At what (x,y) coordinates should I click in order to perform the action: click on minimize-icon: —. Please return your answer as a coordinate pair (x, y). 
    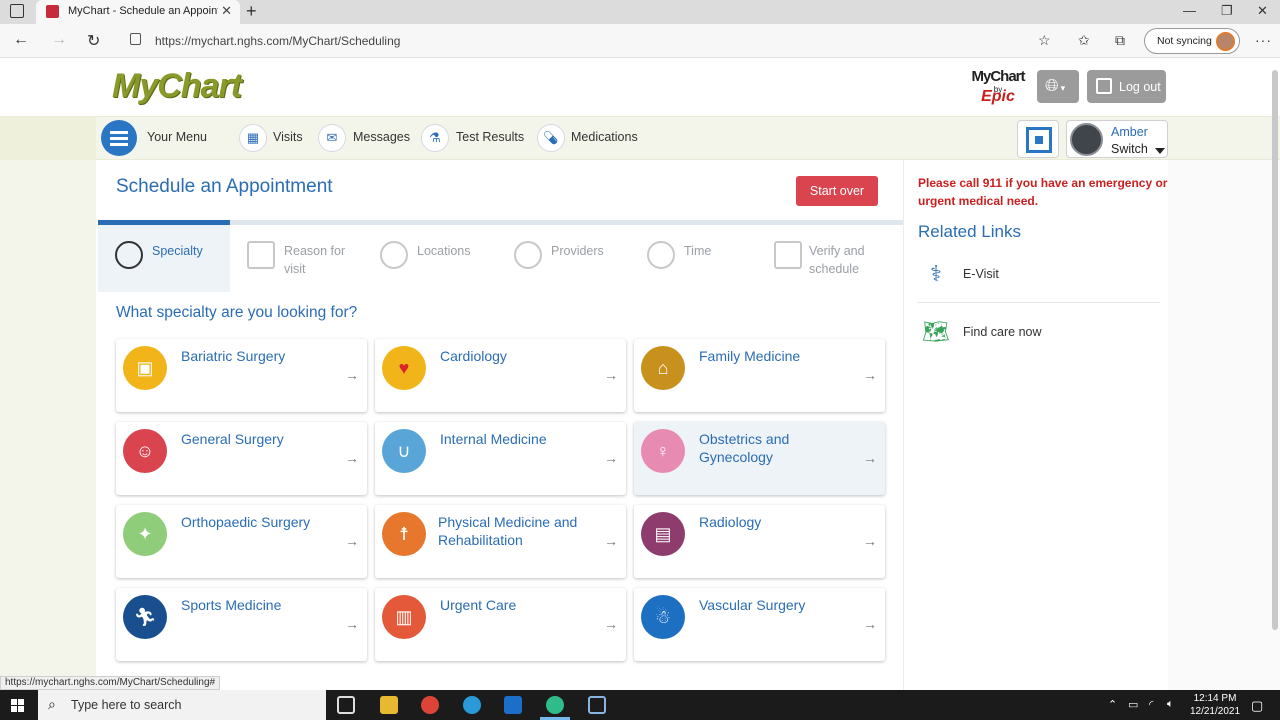
    Looking at the image, I should click on (1189, 10).